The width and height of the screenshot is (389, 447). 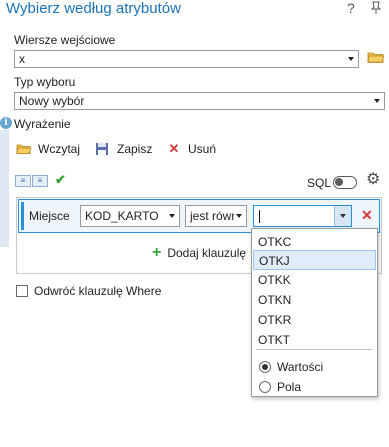 I want to click on folder-open-icon, so click(x=24, y=149).